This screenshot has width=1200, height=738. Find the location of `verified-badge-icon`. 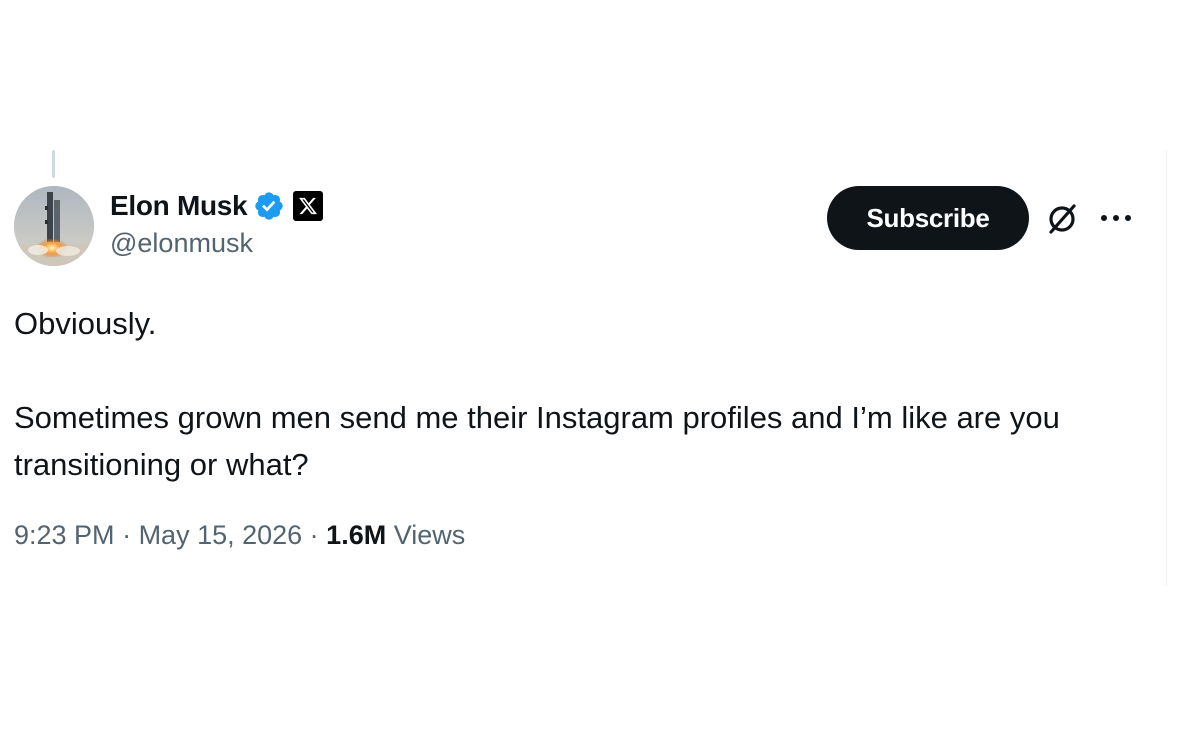

verified-badge-icon is located at coordinates (269, 206).